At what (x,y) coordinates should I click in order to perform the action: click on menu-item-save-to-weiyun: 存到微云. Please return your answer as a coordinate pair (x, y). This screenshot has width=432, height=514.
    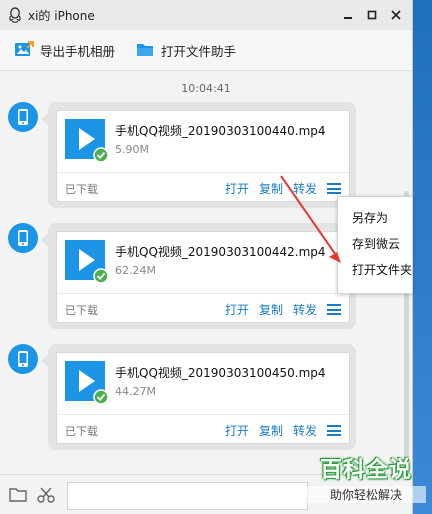
    Looking at the image, I should click on (375, 244).